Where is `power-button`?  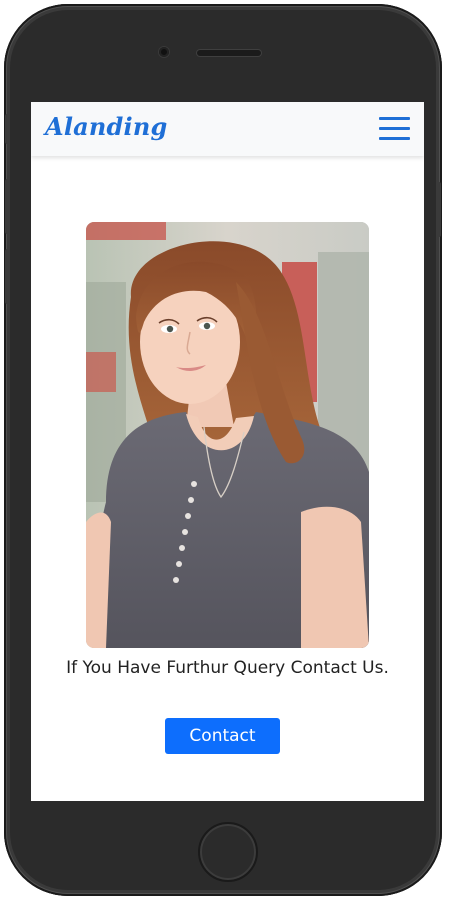
power-button is located at coordinates (438, 209).